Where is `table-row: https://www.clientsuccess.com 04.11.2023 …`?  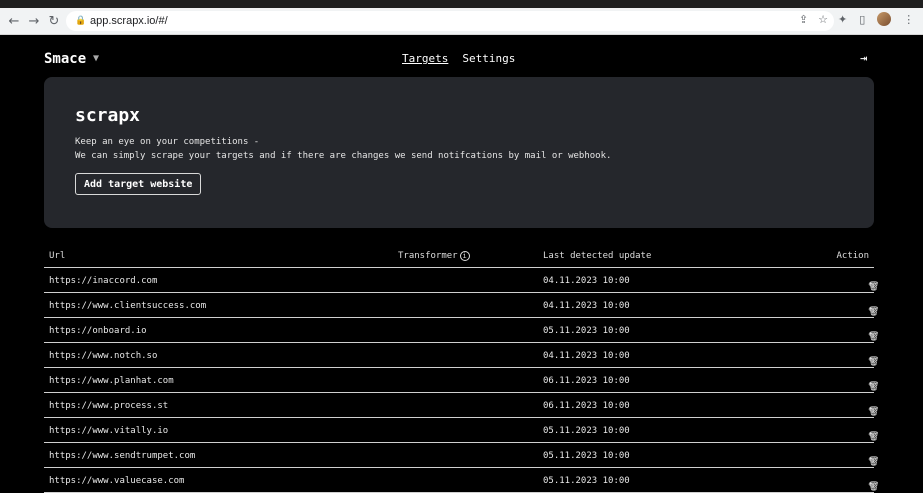 table-row: https://www.clientsuccess.com 04.11.2023 … is located at coordinates (461, 305).